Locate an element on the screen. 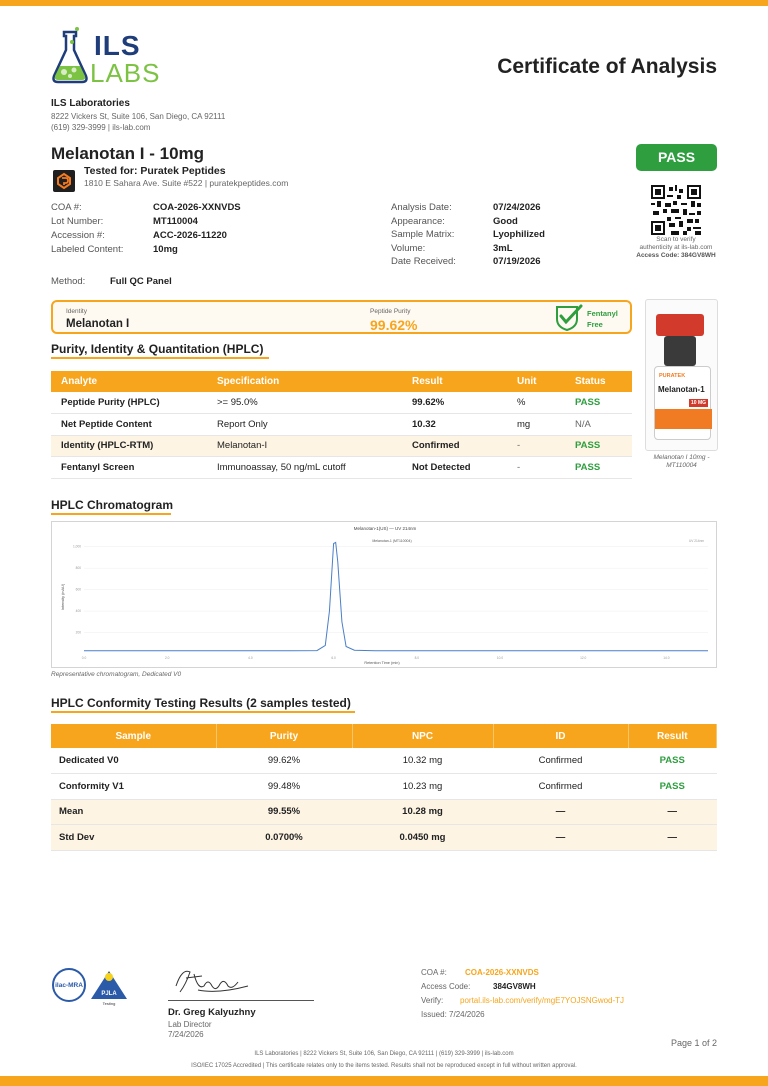 This screenshot has height=1086, width=768. method-label: Method: is located at coordinates (68, 281).